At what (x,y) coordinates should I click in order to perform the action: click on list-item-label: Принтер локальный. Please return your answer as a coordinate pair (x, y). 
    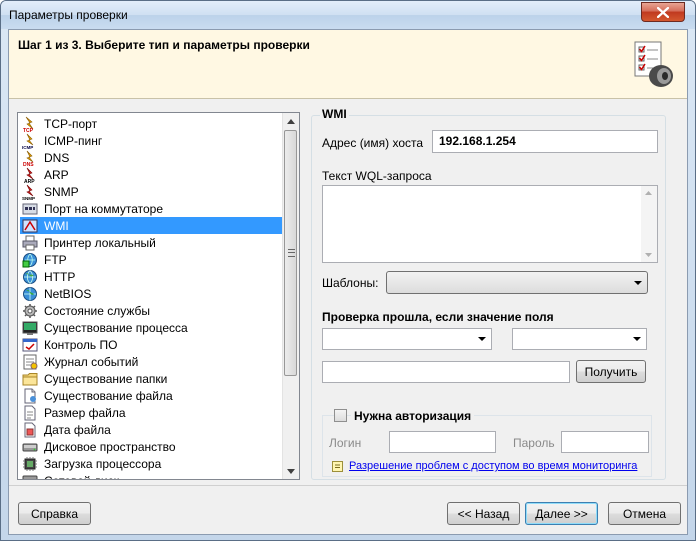
    Looking at the image, I should click on (100, 242).